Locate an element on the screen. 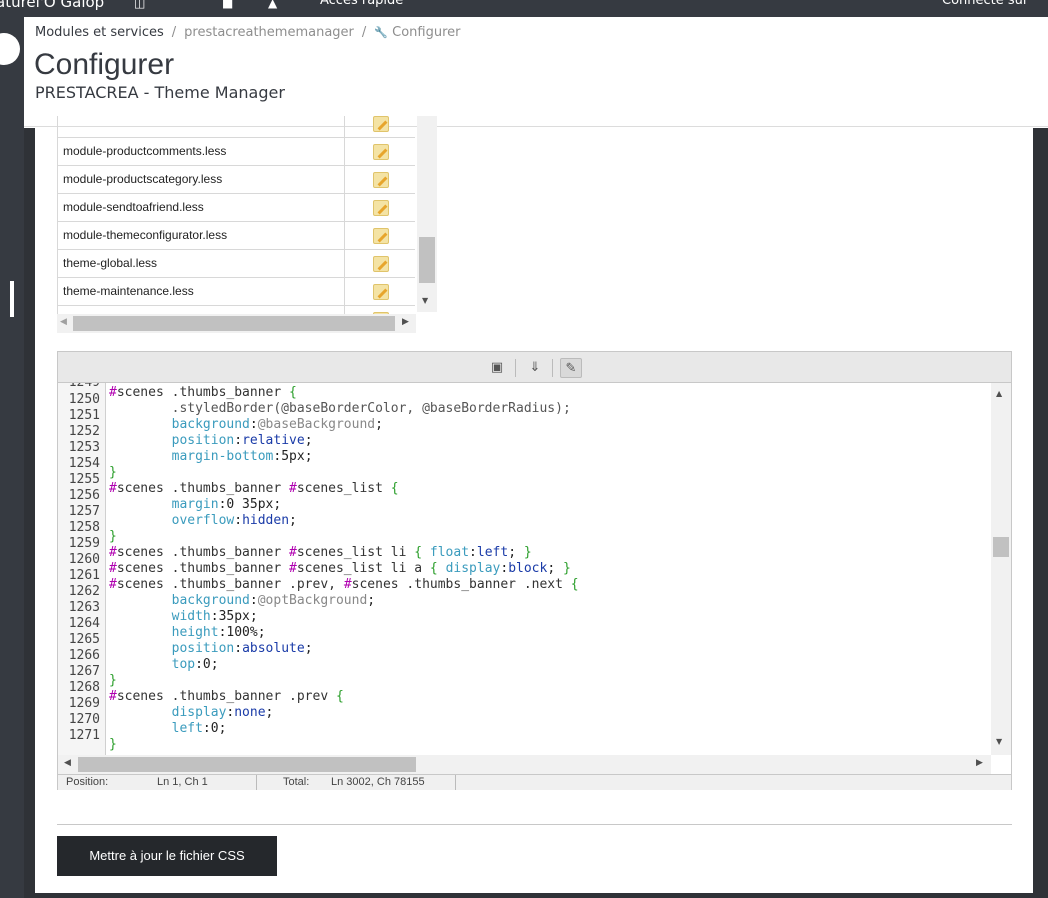 This screenshot has height=898, width=1048. line-number: 1257 is located at coordinates (84, 511).